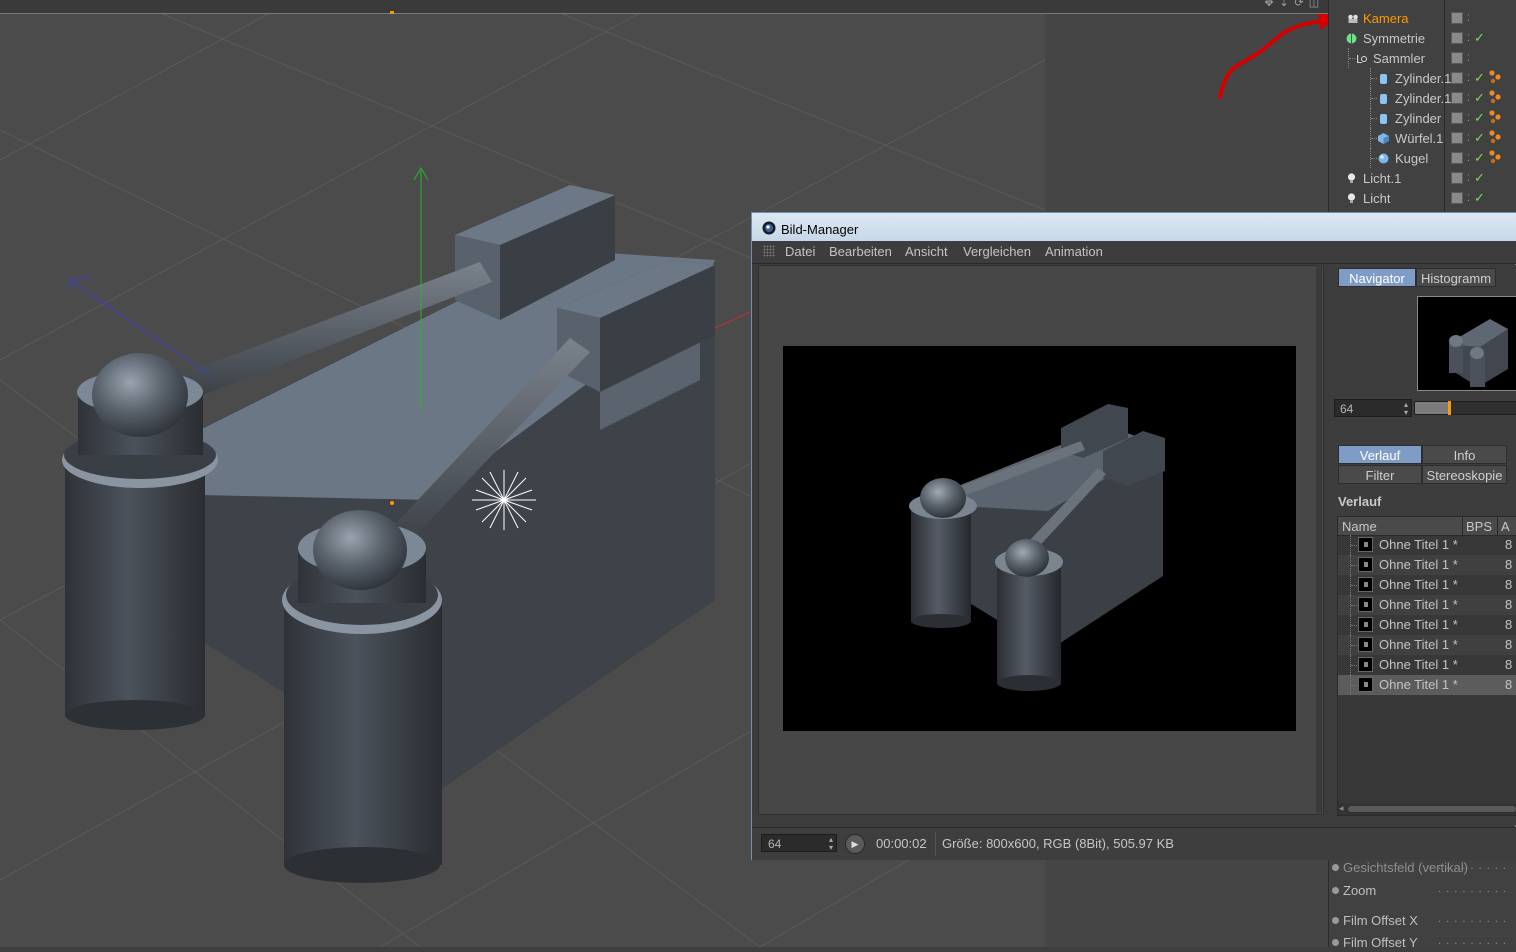 The height and width of the screenshot is (952, 1516). Describe the element at coordinates (1373, 408) in the screenshot. I see `zoom-input: 64 ▴ ▾` at that location.